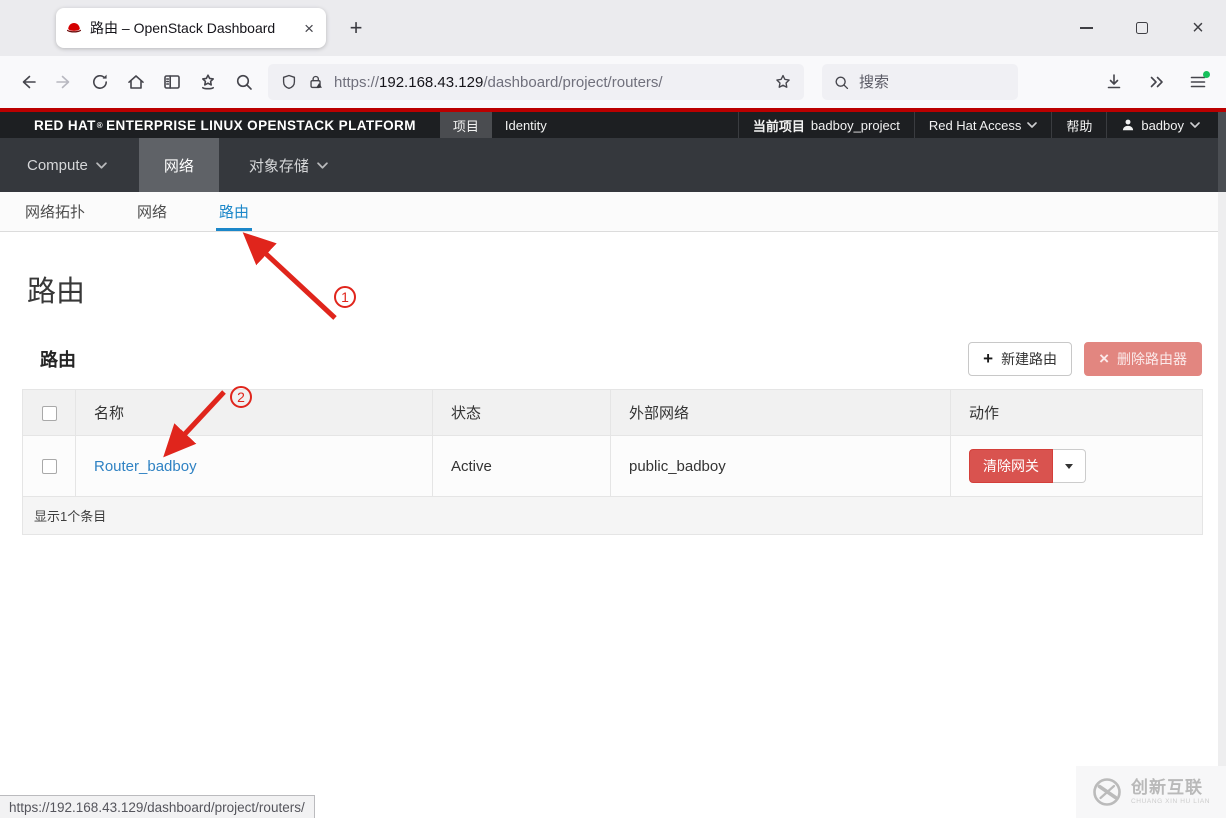 This screenshot has height=818, width=1226. What do you see at coordinates (234, 211) in the screenshot?
I see `subtab-routers: 路由` at bounding box center [234, 211].